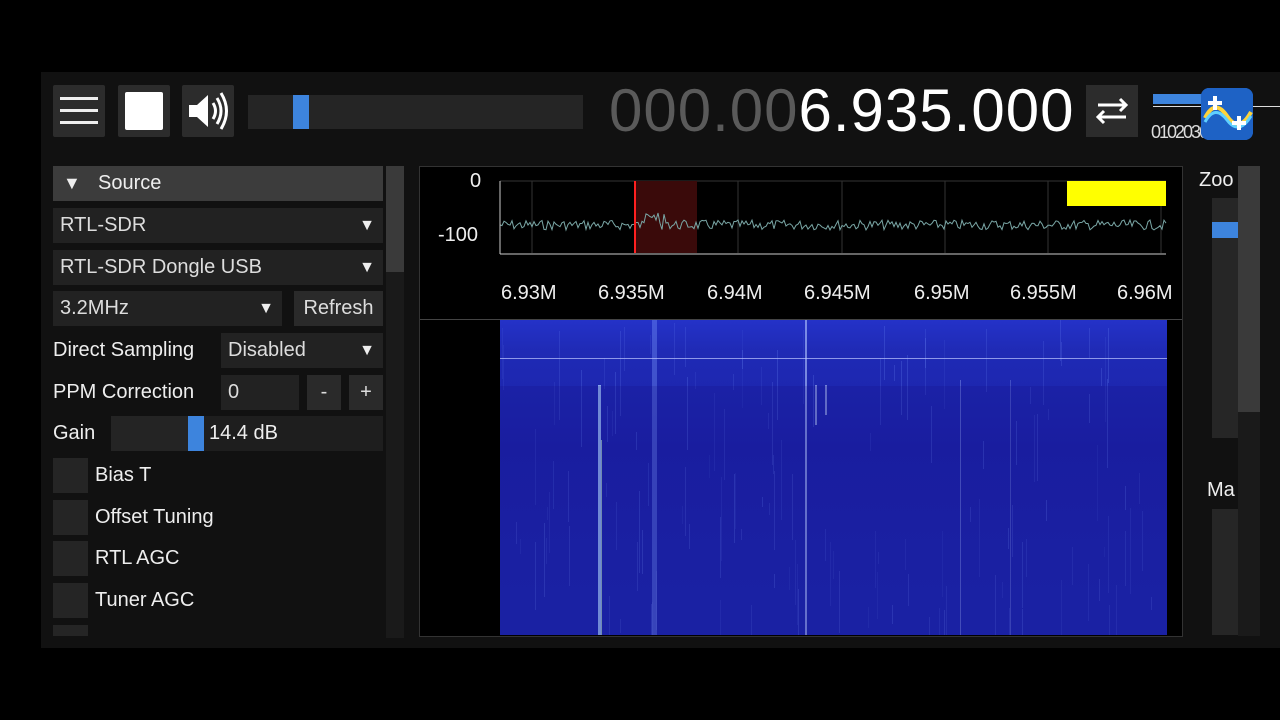  I want to click on ppm-correction-label: PPM Correction, so click(124, 392).